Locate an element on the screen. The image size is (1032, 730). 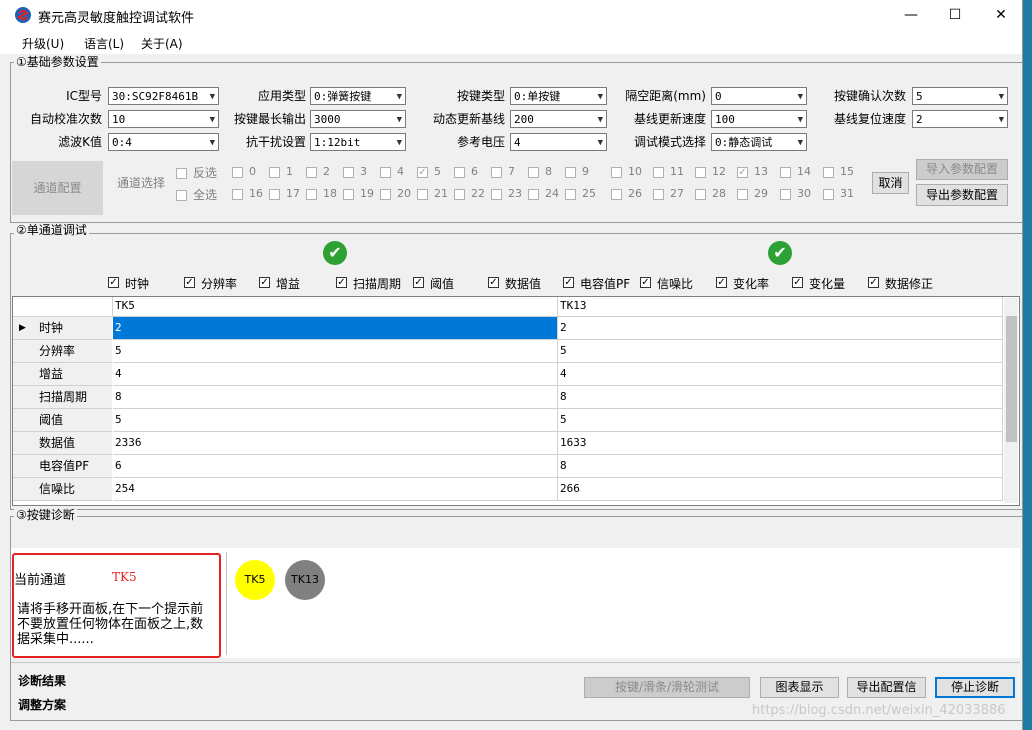
check-4-checkbox: ✓ is located at coordinates (418, 282).